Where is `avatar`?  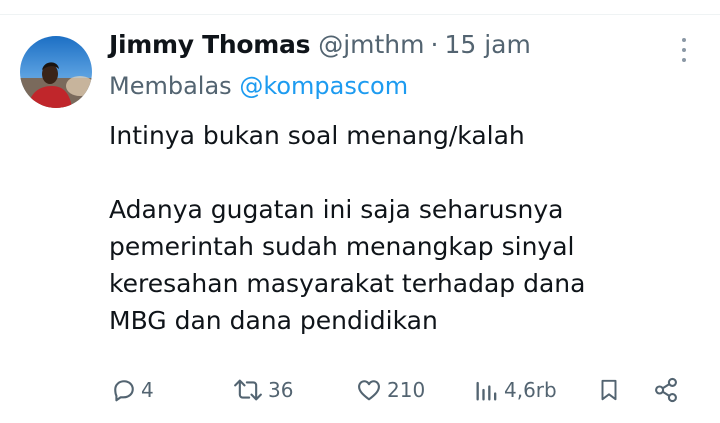
avatar is located at coordinates (56, 72).